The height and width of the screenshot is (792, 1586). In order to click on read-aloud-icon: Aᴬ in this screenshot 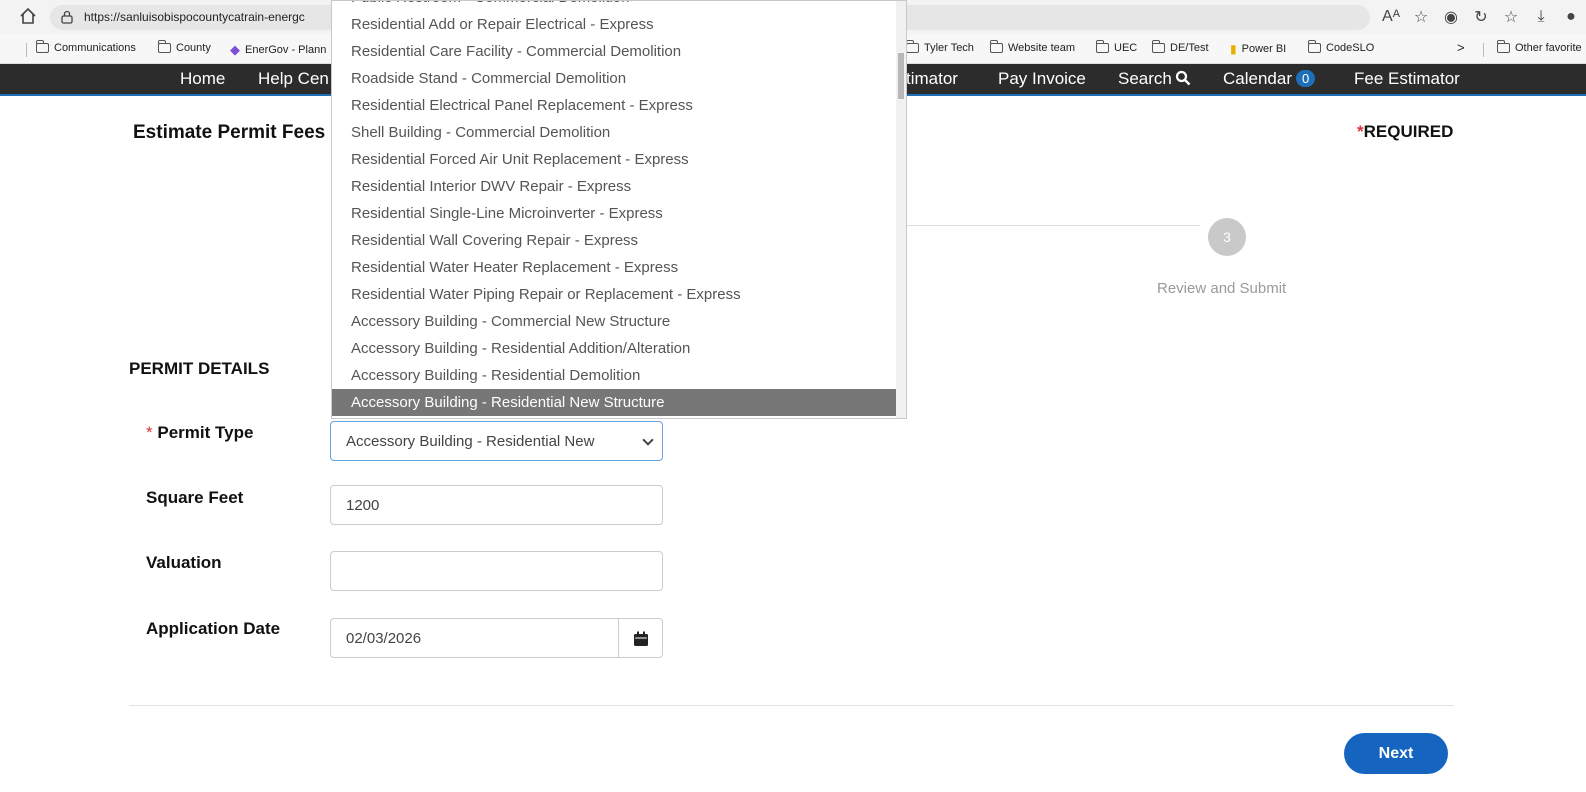, I will do `click(1391, 17)`.